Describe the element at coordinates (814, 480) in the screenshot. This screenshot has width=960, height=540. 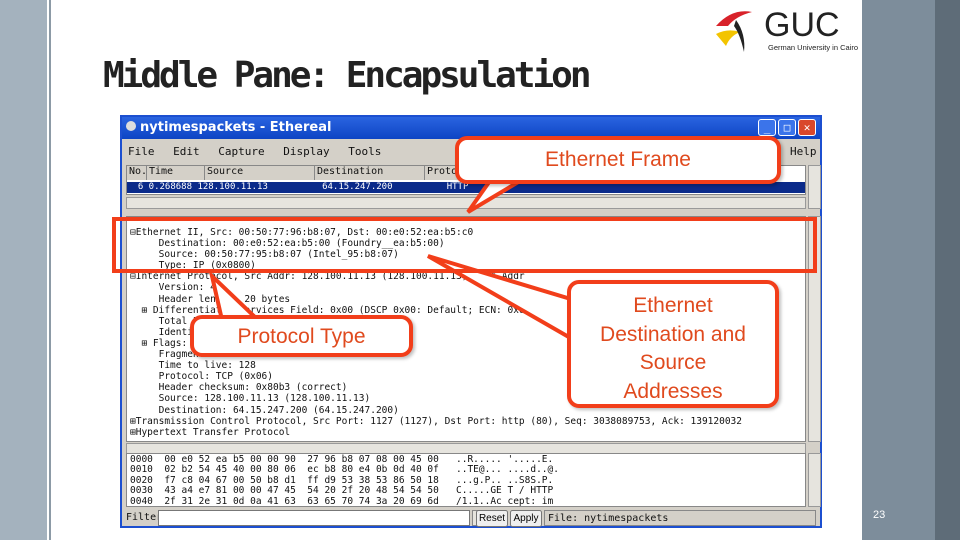
I see `hex-scrollbar` at that location.